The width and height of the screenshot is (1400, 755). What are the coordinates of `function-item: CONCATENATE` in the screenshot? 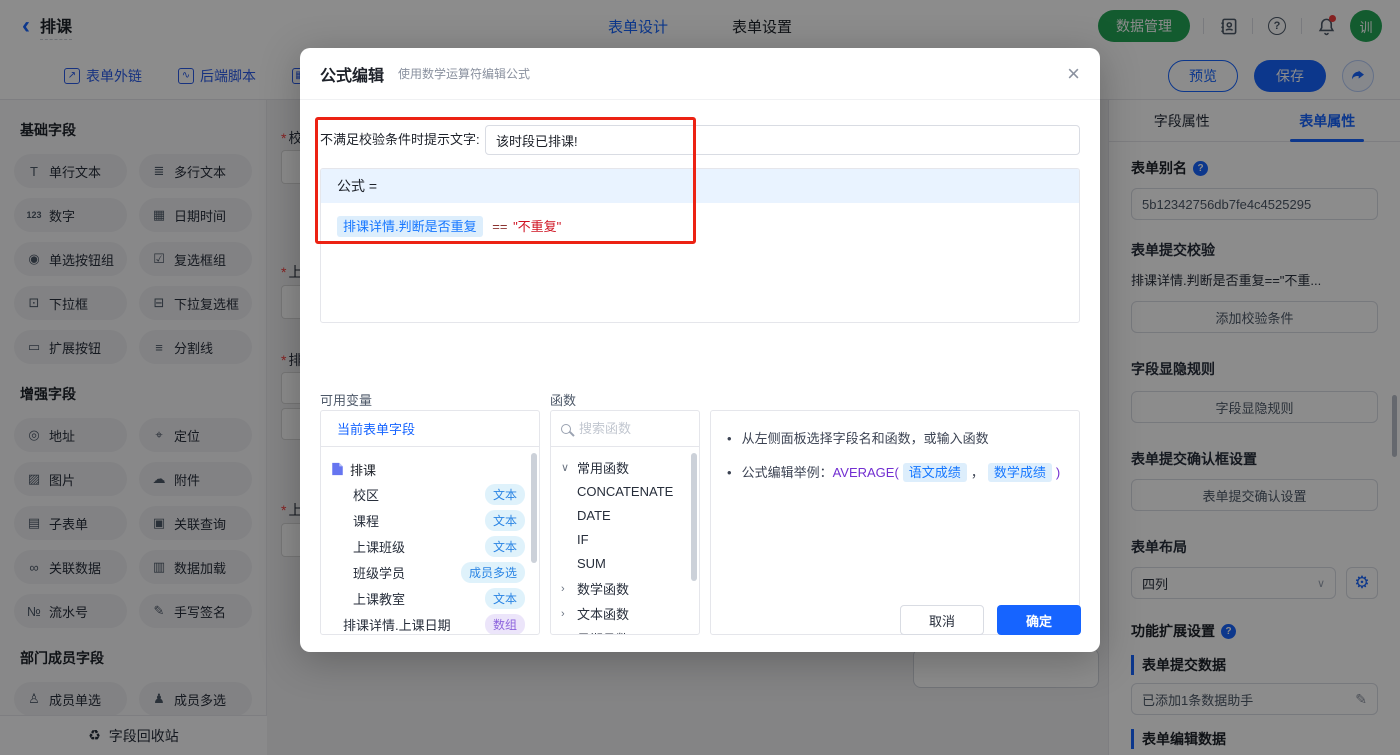 It's located at (630, 492).